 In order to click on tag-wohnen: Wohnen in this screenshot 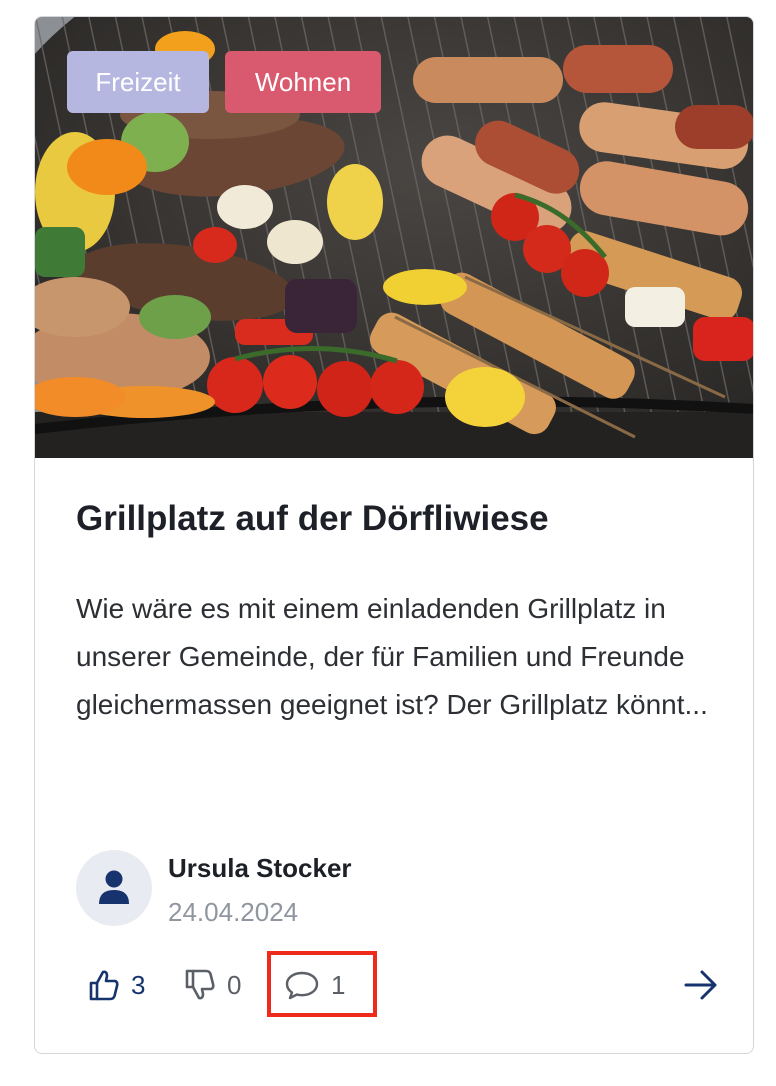, I will do `click(303, 82)`.